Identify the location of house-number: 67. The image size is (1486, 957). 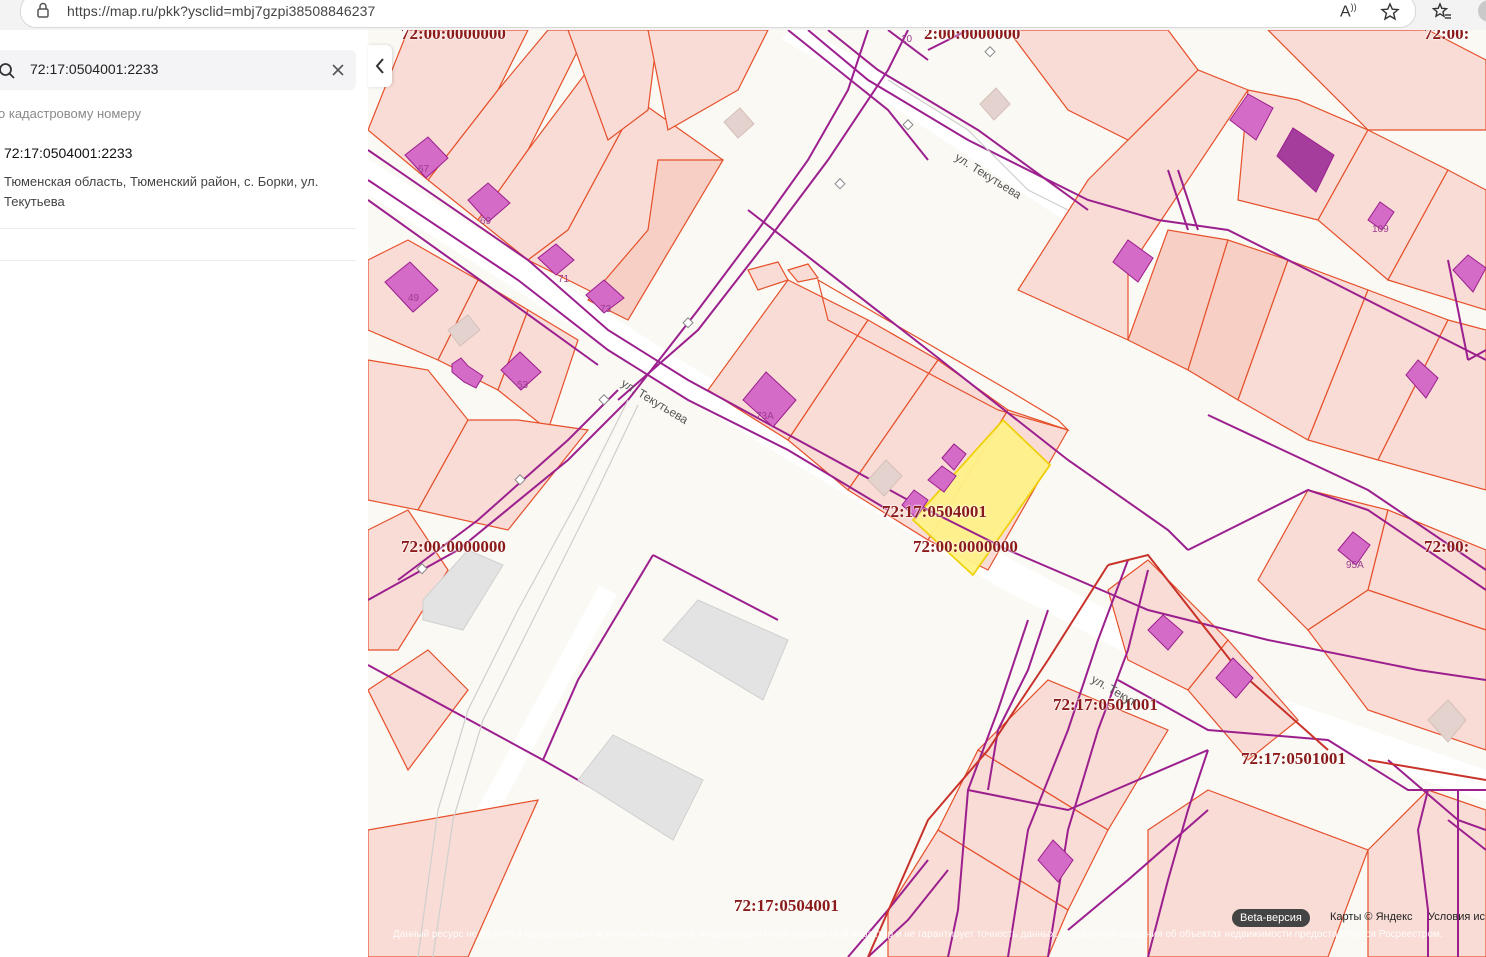
(424, 169).